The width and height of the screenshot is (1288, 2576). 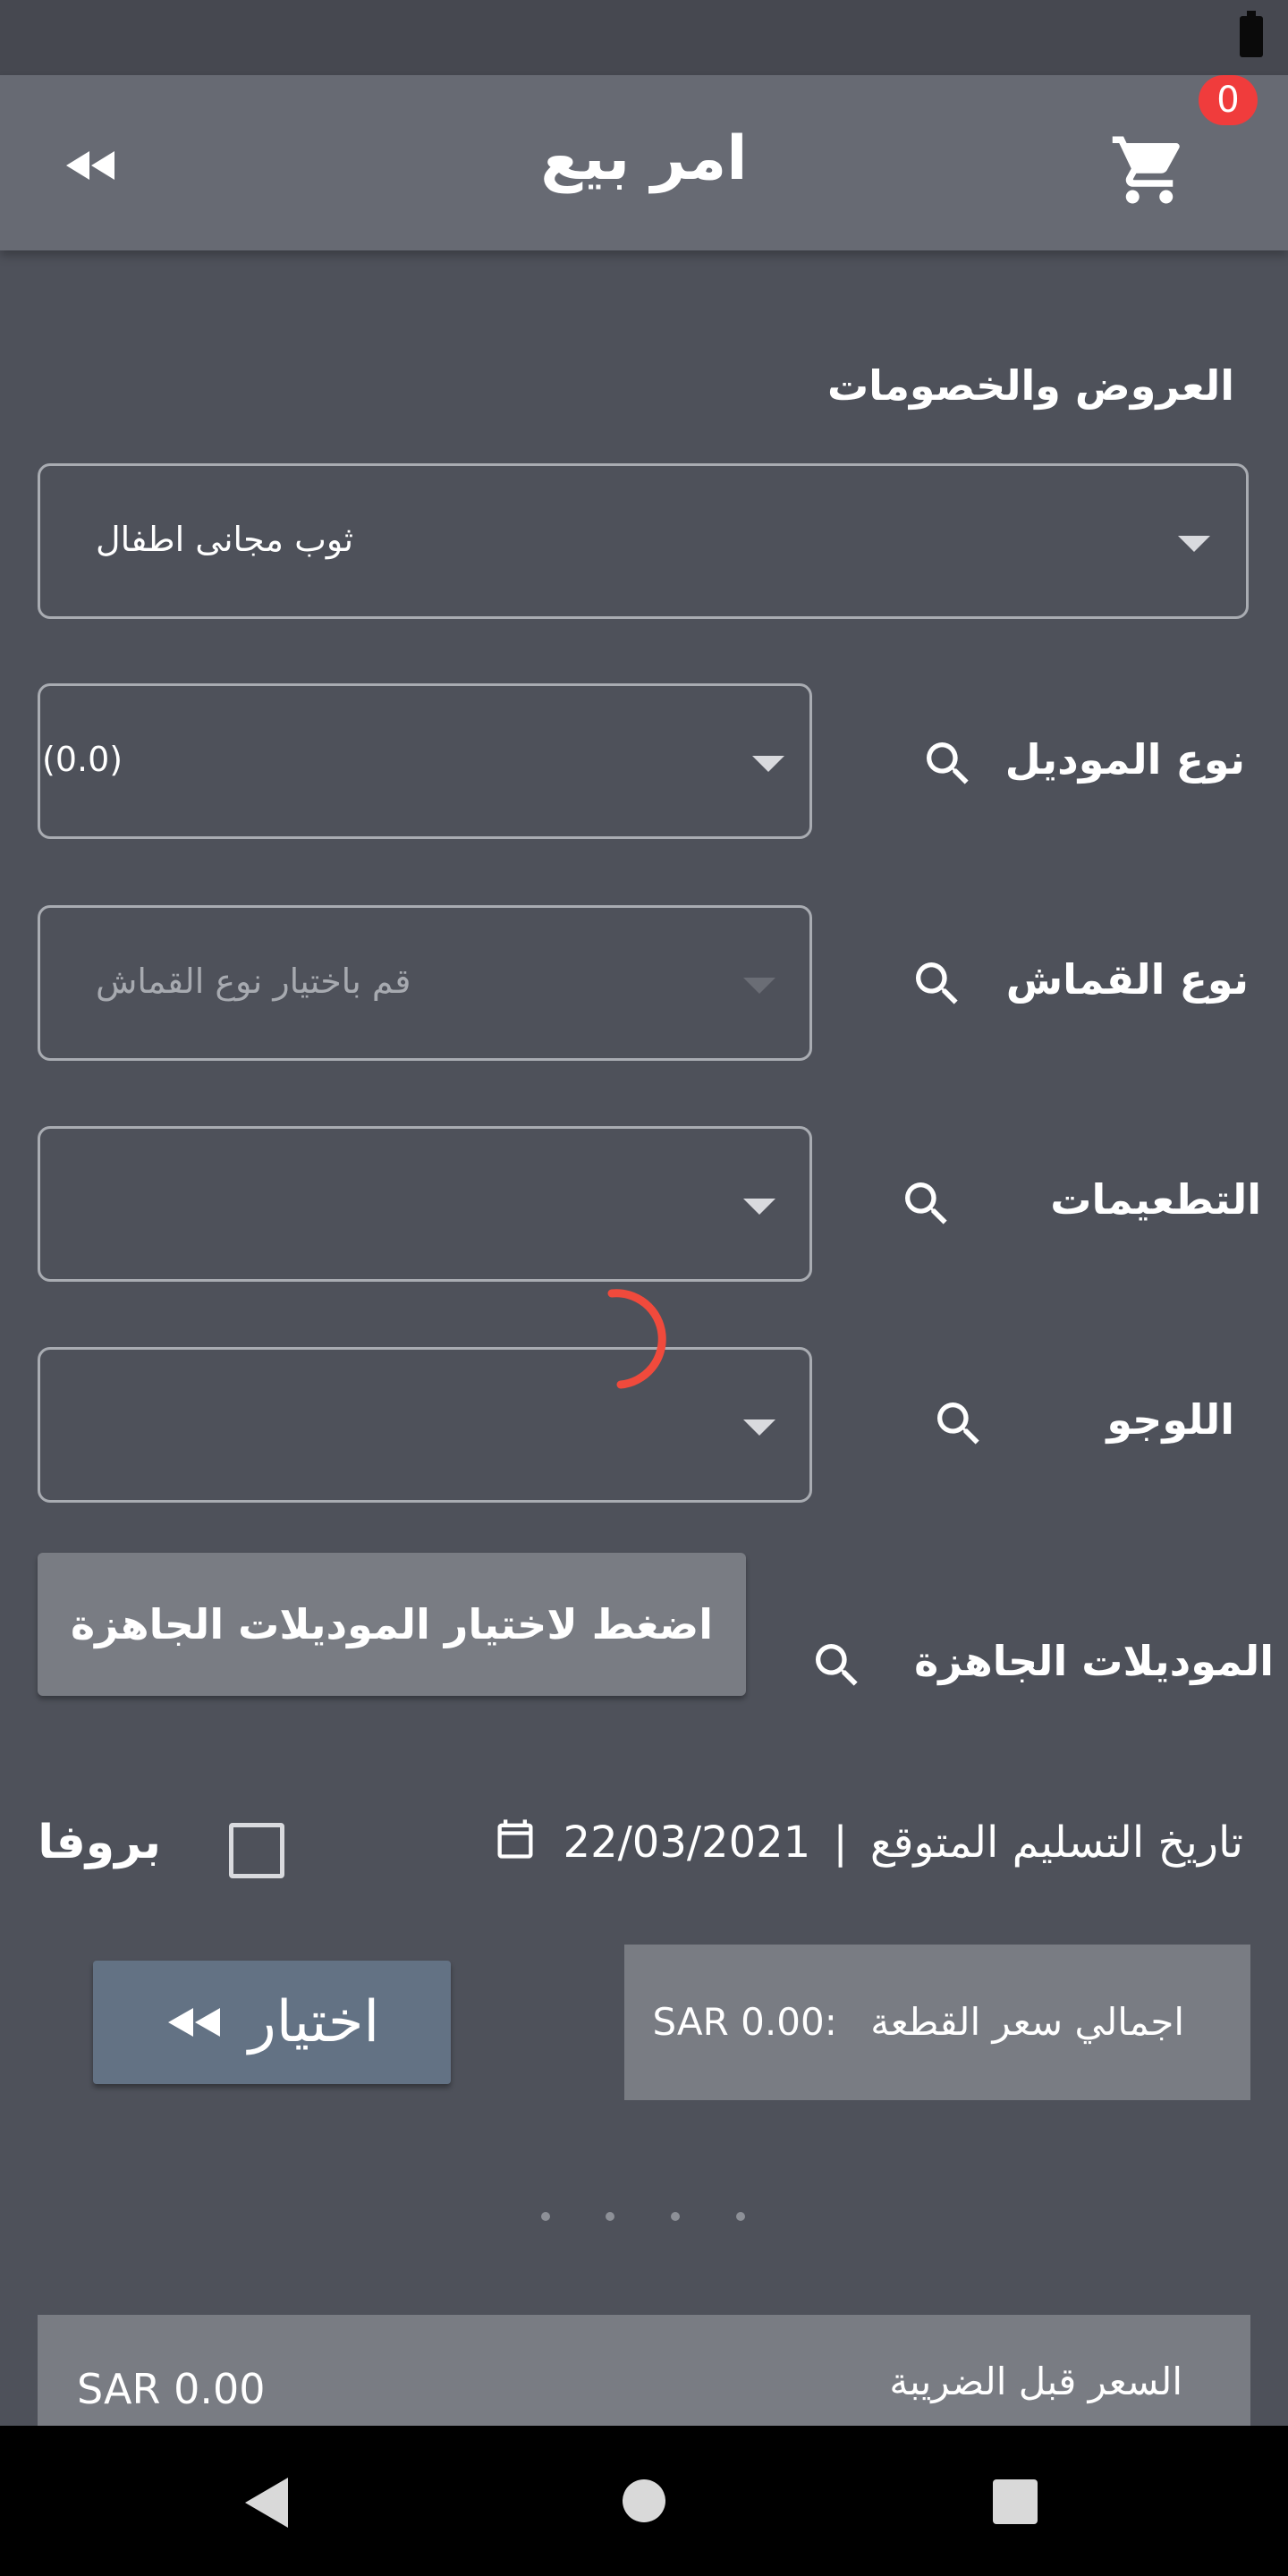 What do you see at coordinates (1027, 2022) in the screenshot?
I see `total-piece-price-label: اجمالي سعر القطعة` at bounding box center [1027, 2022].